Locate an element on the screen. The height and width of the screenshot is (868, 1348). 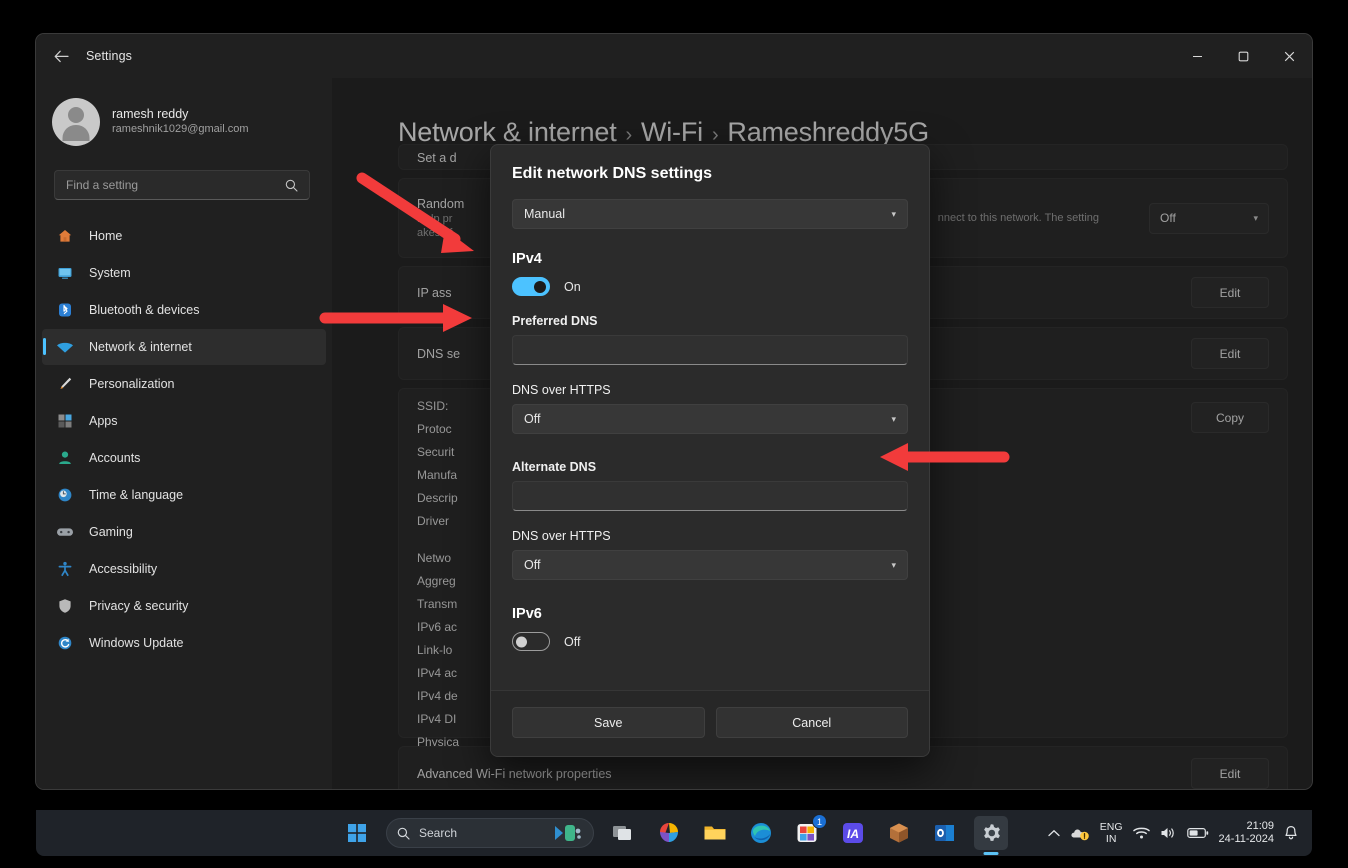
avatar is located at coordinates (76, 122).